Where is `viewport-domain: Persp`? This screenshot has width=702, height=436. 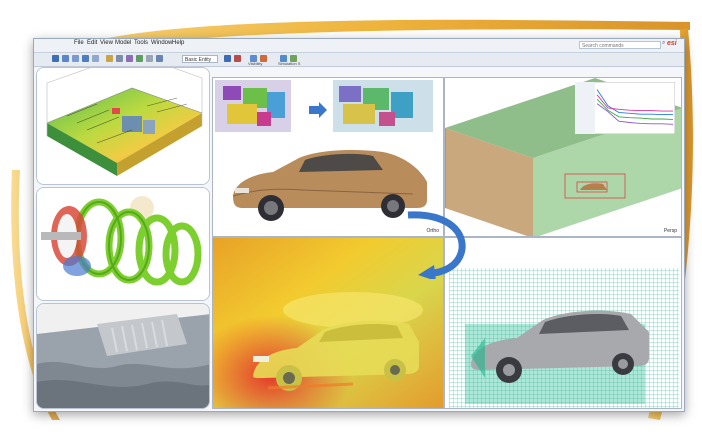 viewport-domain: Persp is located at coordinates (563, 157).